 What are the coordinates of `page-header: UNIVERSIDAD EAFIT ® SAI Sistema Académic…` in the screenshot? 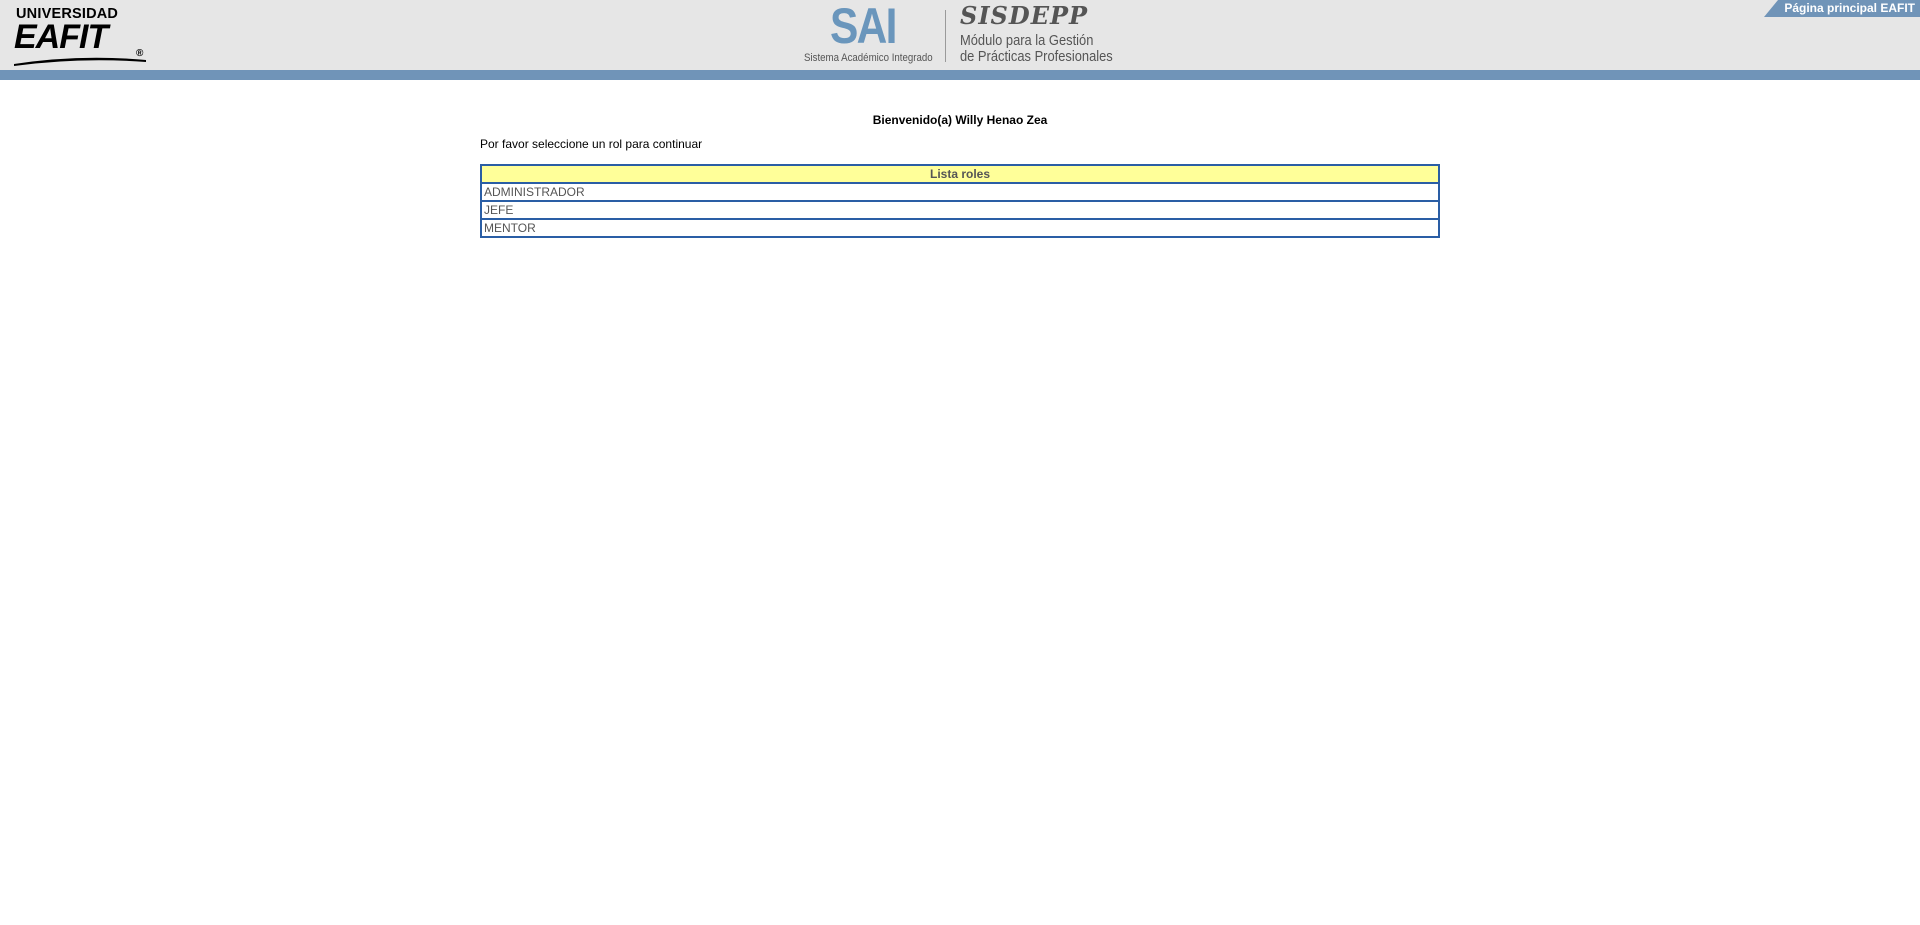 It's located at (960, 35).